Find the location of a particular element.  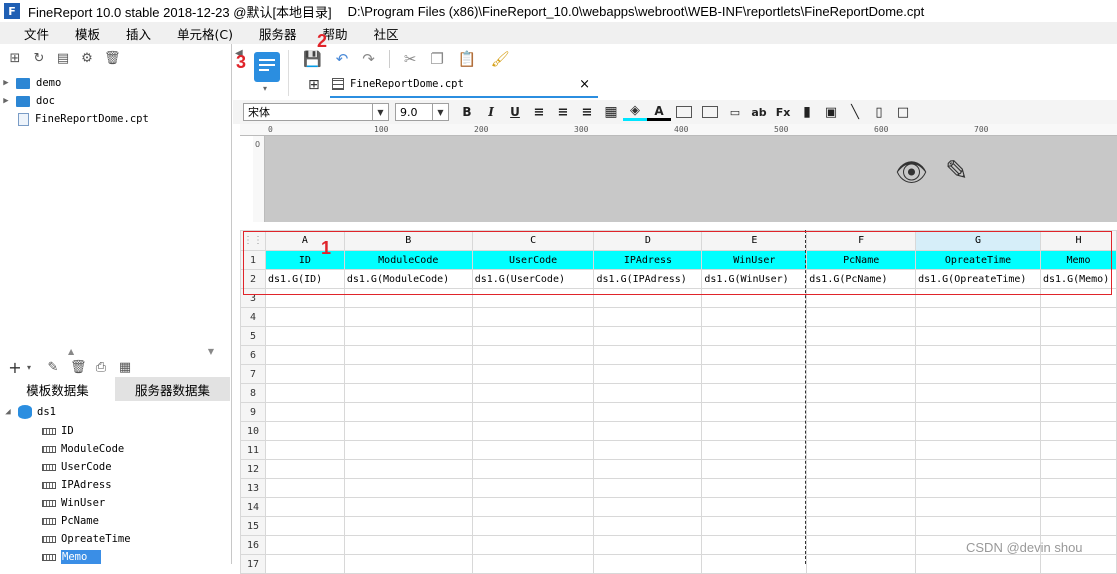

column-header-b: B is located at coordinates (408, 240).